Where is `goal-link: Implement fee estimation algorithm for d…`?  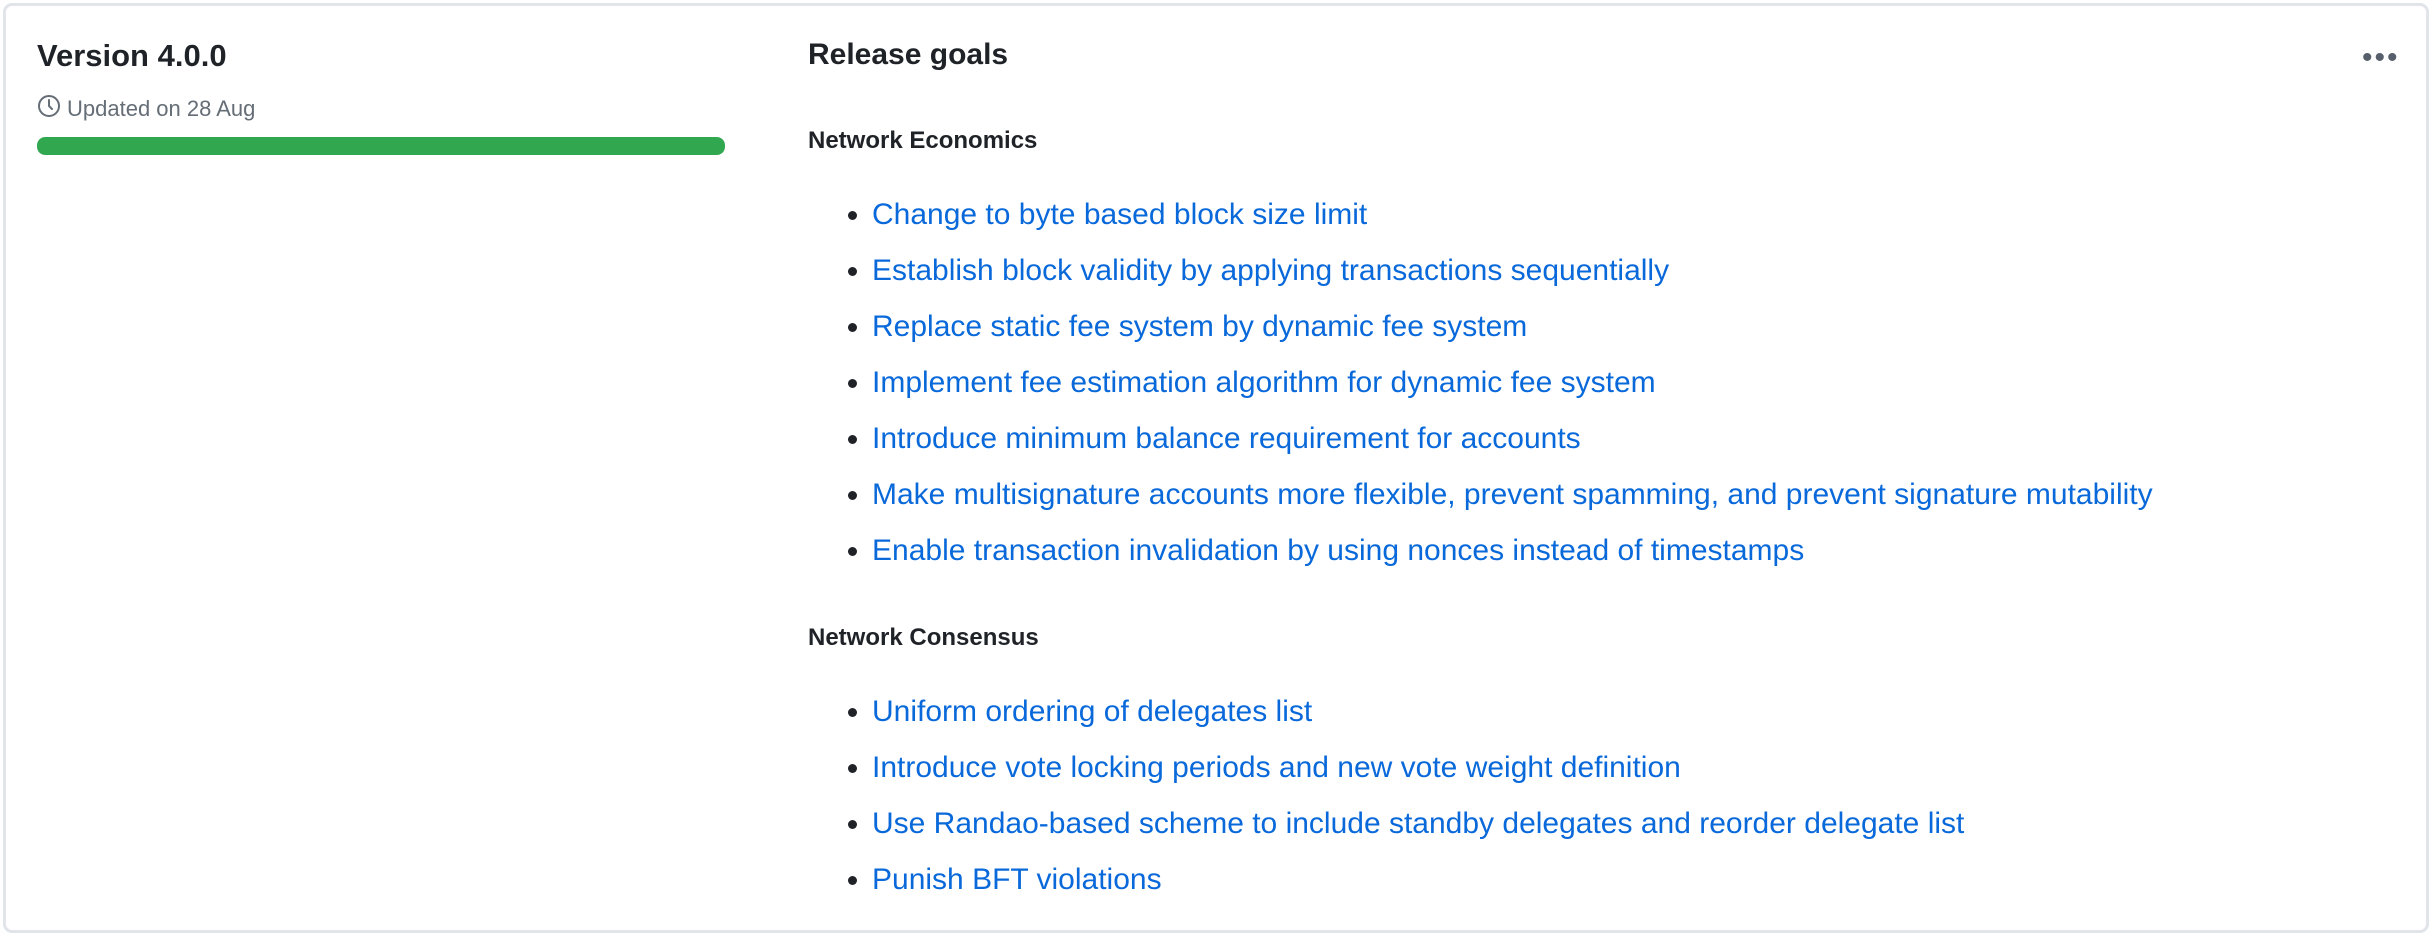
goal-link: Implement fee estimation algorithm for d… is located at coordinates (1264, 382).